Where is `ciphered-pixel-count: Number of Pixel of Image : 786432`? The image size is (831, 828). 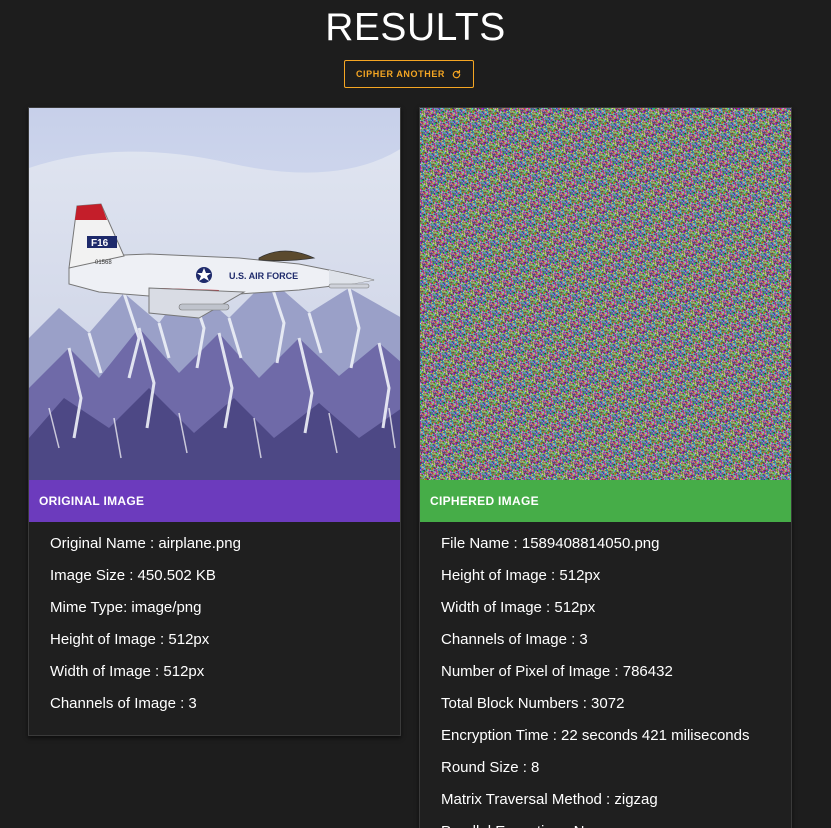 ciphered-pixel-count: Number of Pixel of Image : 786432 is located at coordinates (557, 671).